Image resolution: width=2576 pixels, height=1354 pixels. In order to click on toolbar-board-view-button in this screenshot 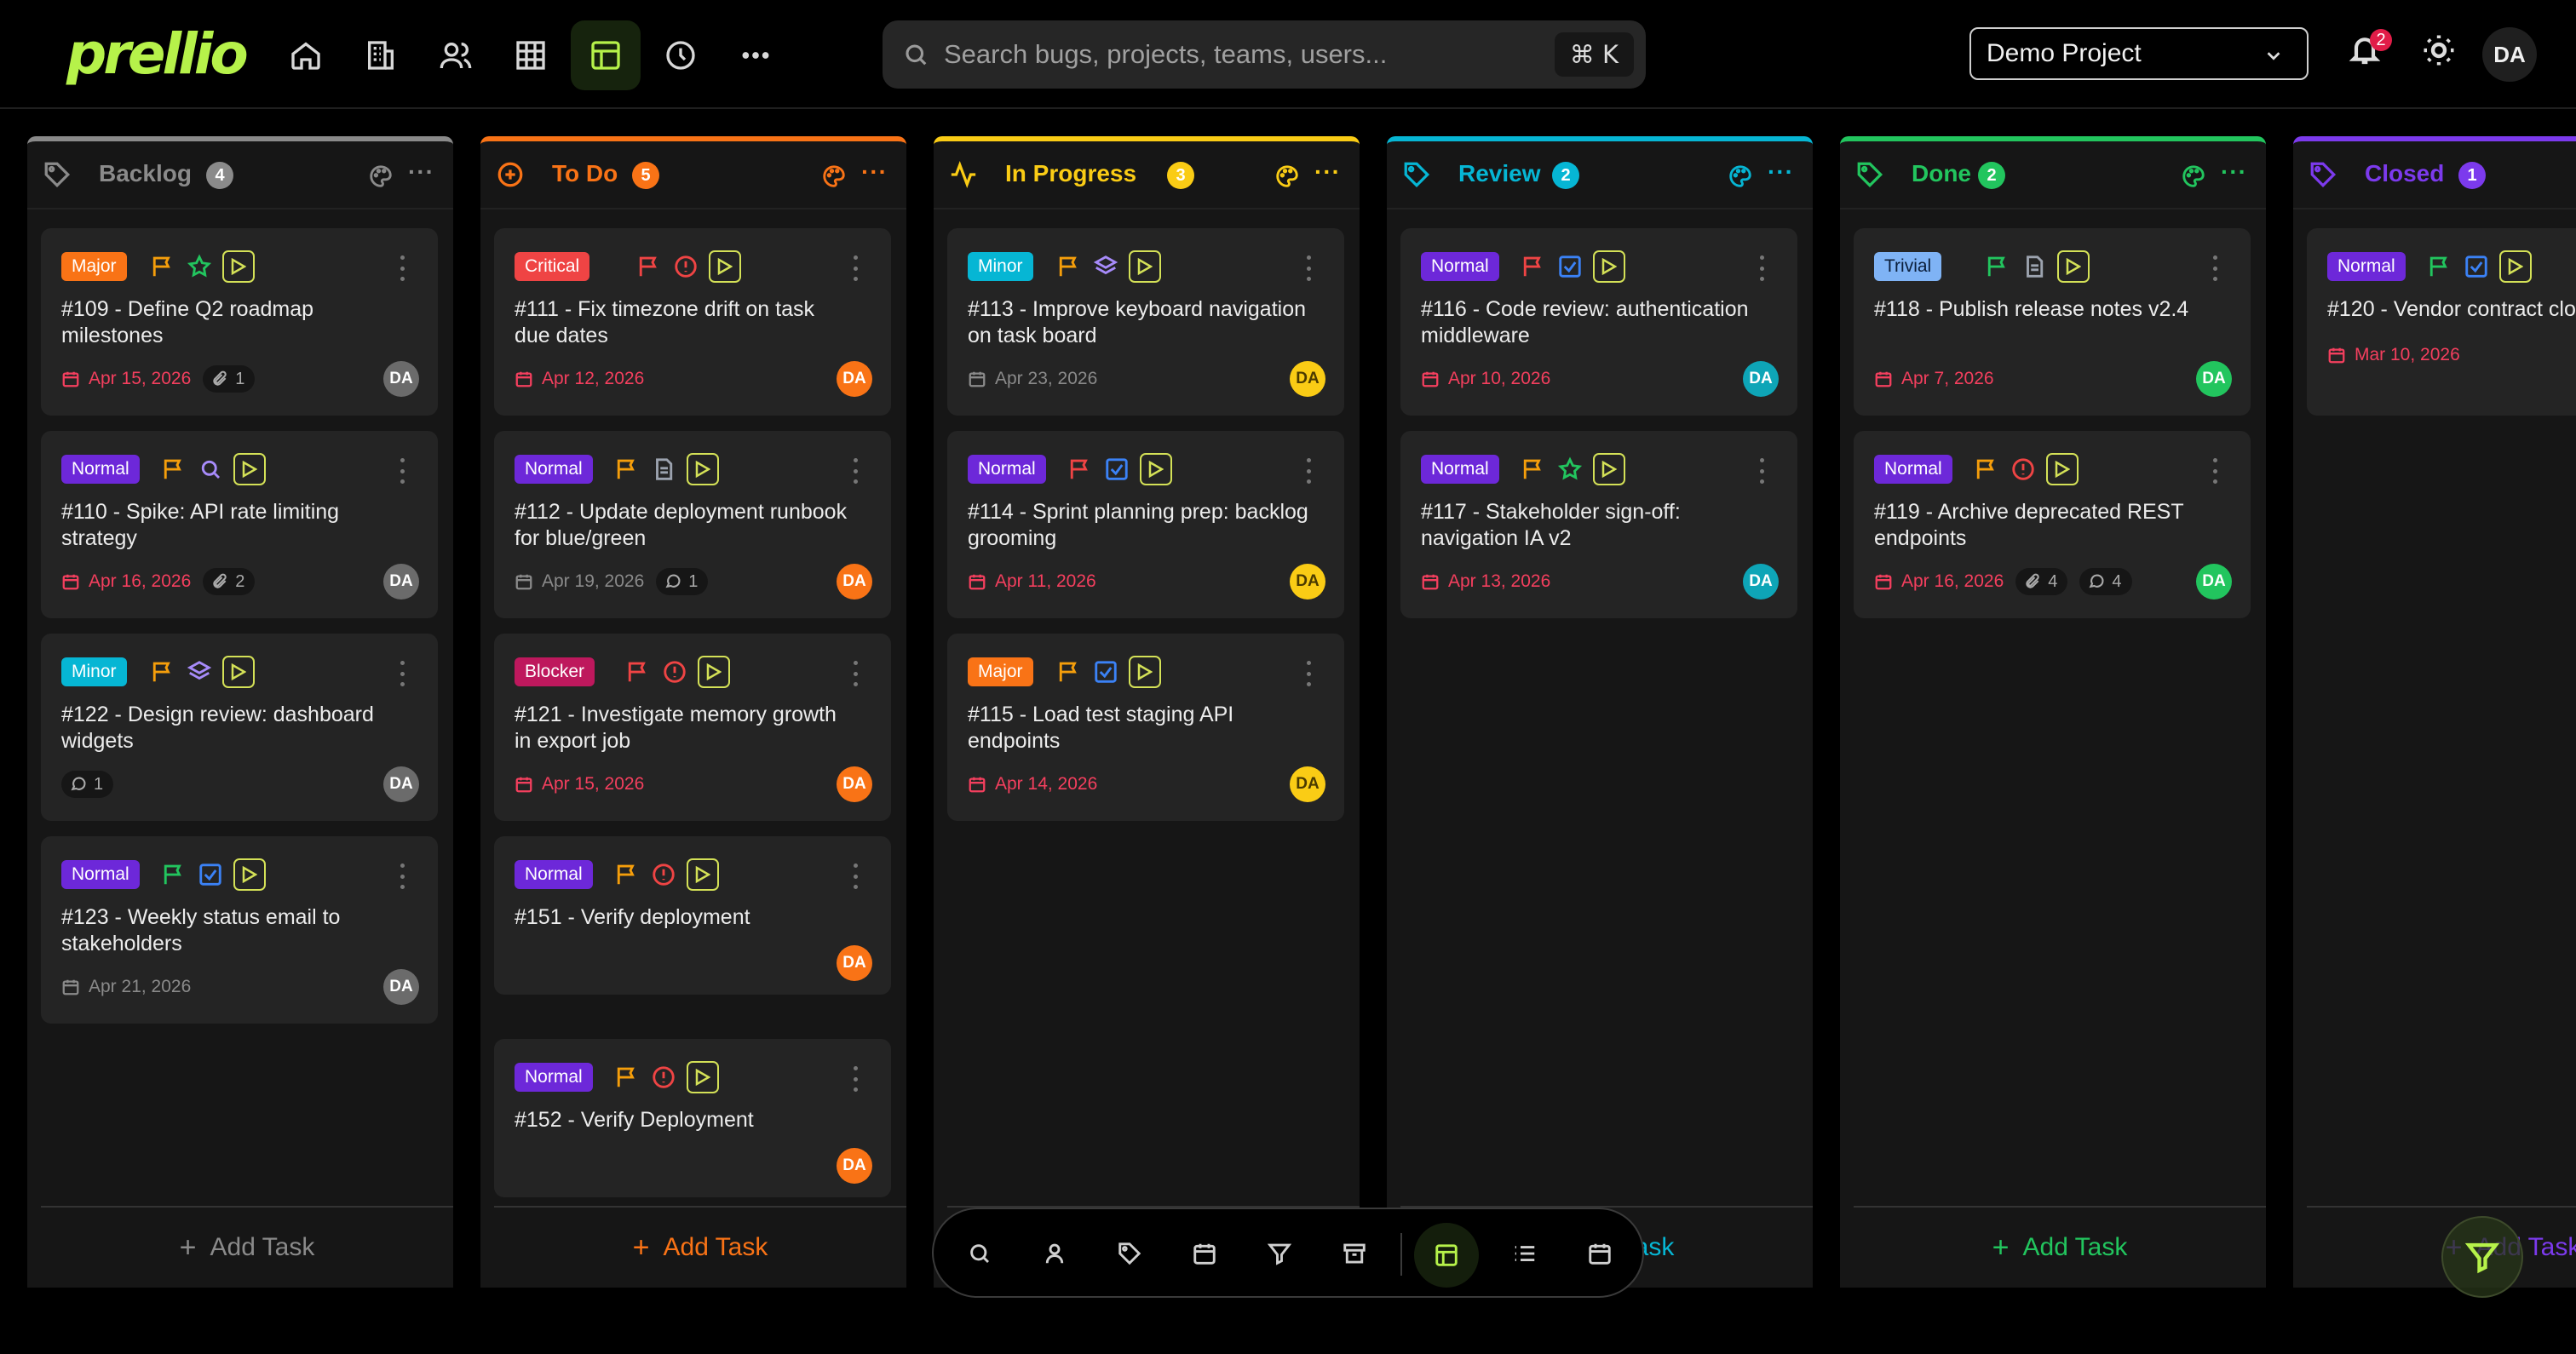, I will do `click(1447, 1255)`.